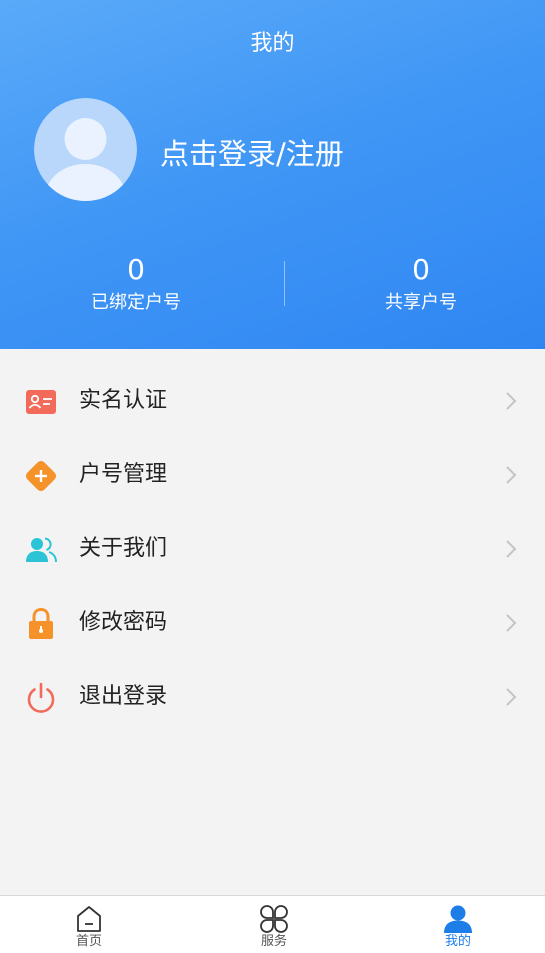 This screenshot has width=545, height=953. I want to click on stat-divider, so click(284, 283).